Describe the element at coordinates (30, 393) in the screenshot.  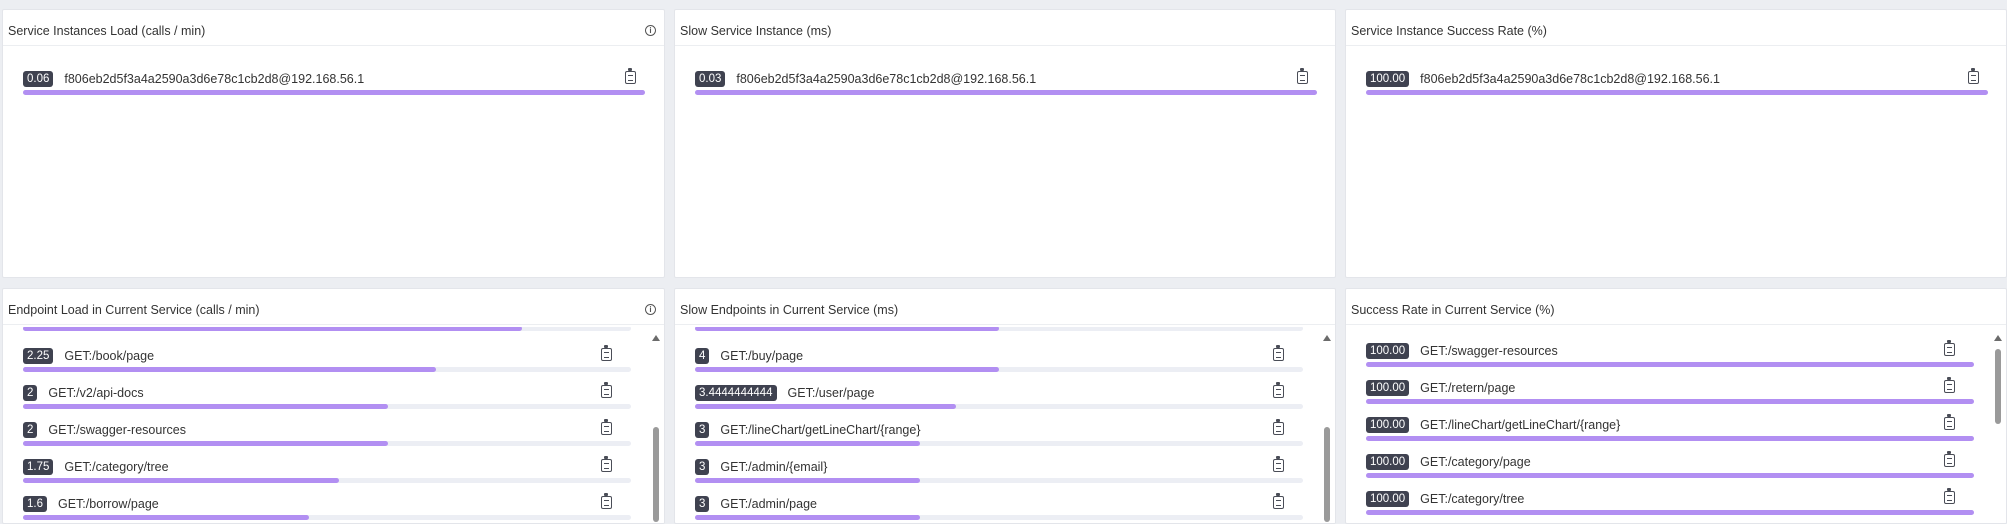
I see `value-badge: 2` at that location.